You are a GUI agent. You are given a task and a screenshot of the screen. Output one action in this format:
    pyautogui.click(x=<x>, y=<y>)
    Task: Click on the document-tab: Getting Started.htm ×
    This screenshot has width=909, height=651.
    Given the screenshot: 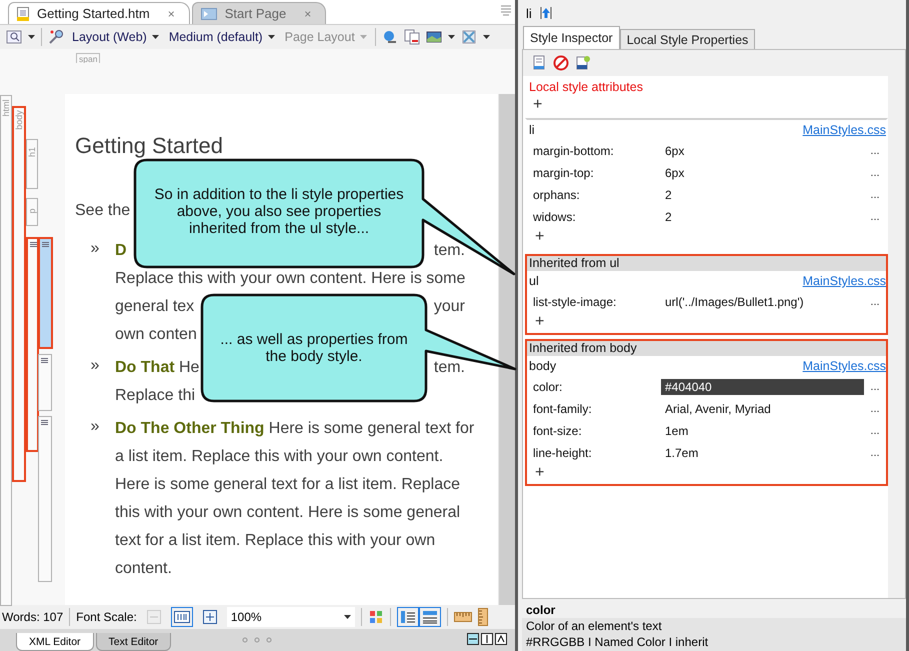 What is the action you would take?
    pyautogui.click(x=99, y=13)
    